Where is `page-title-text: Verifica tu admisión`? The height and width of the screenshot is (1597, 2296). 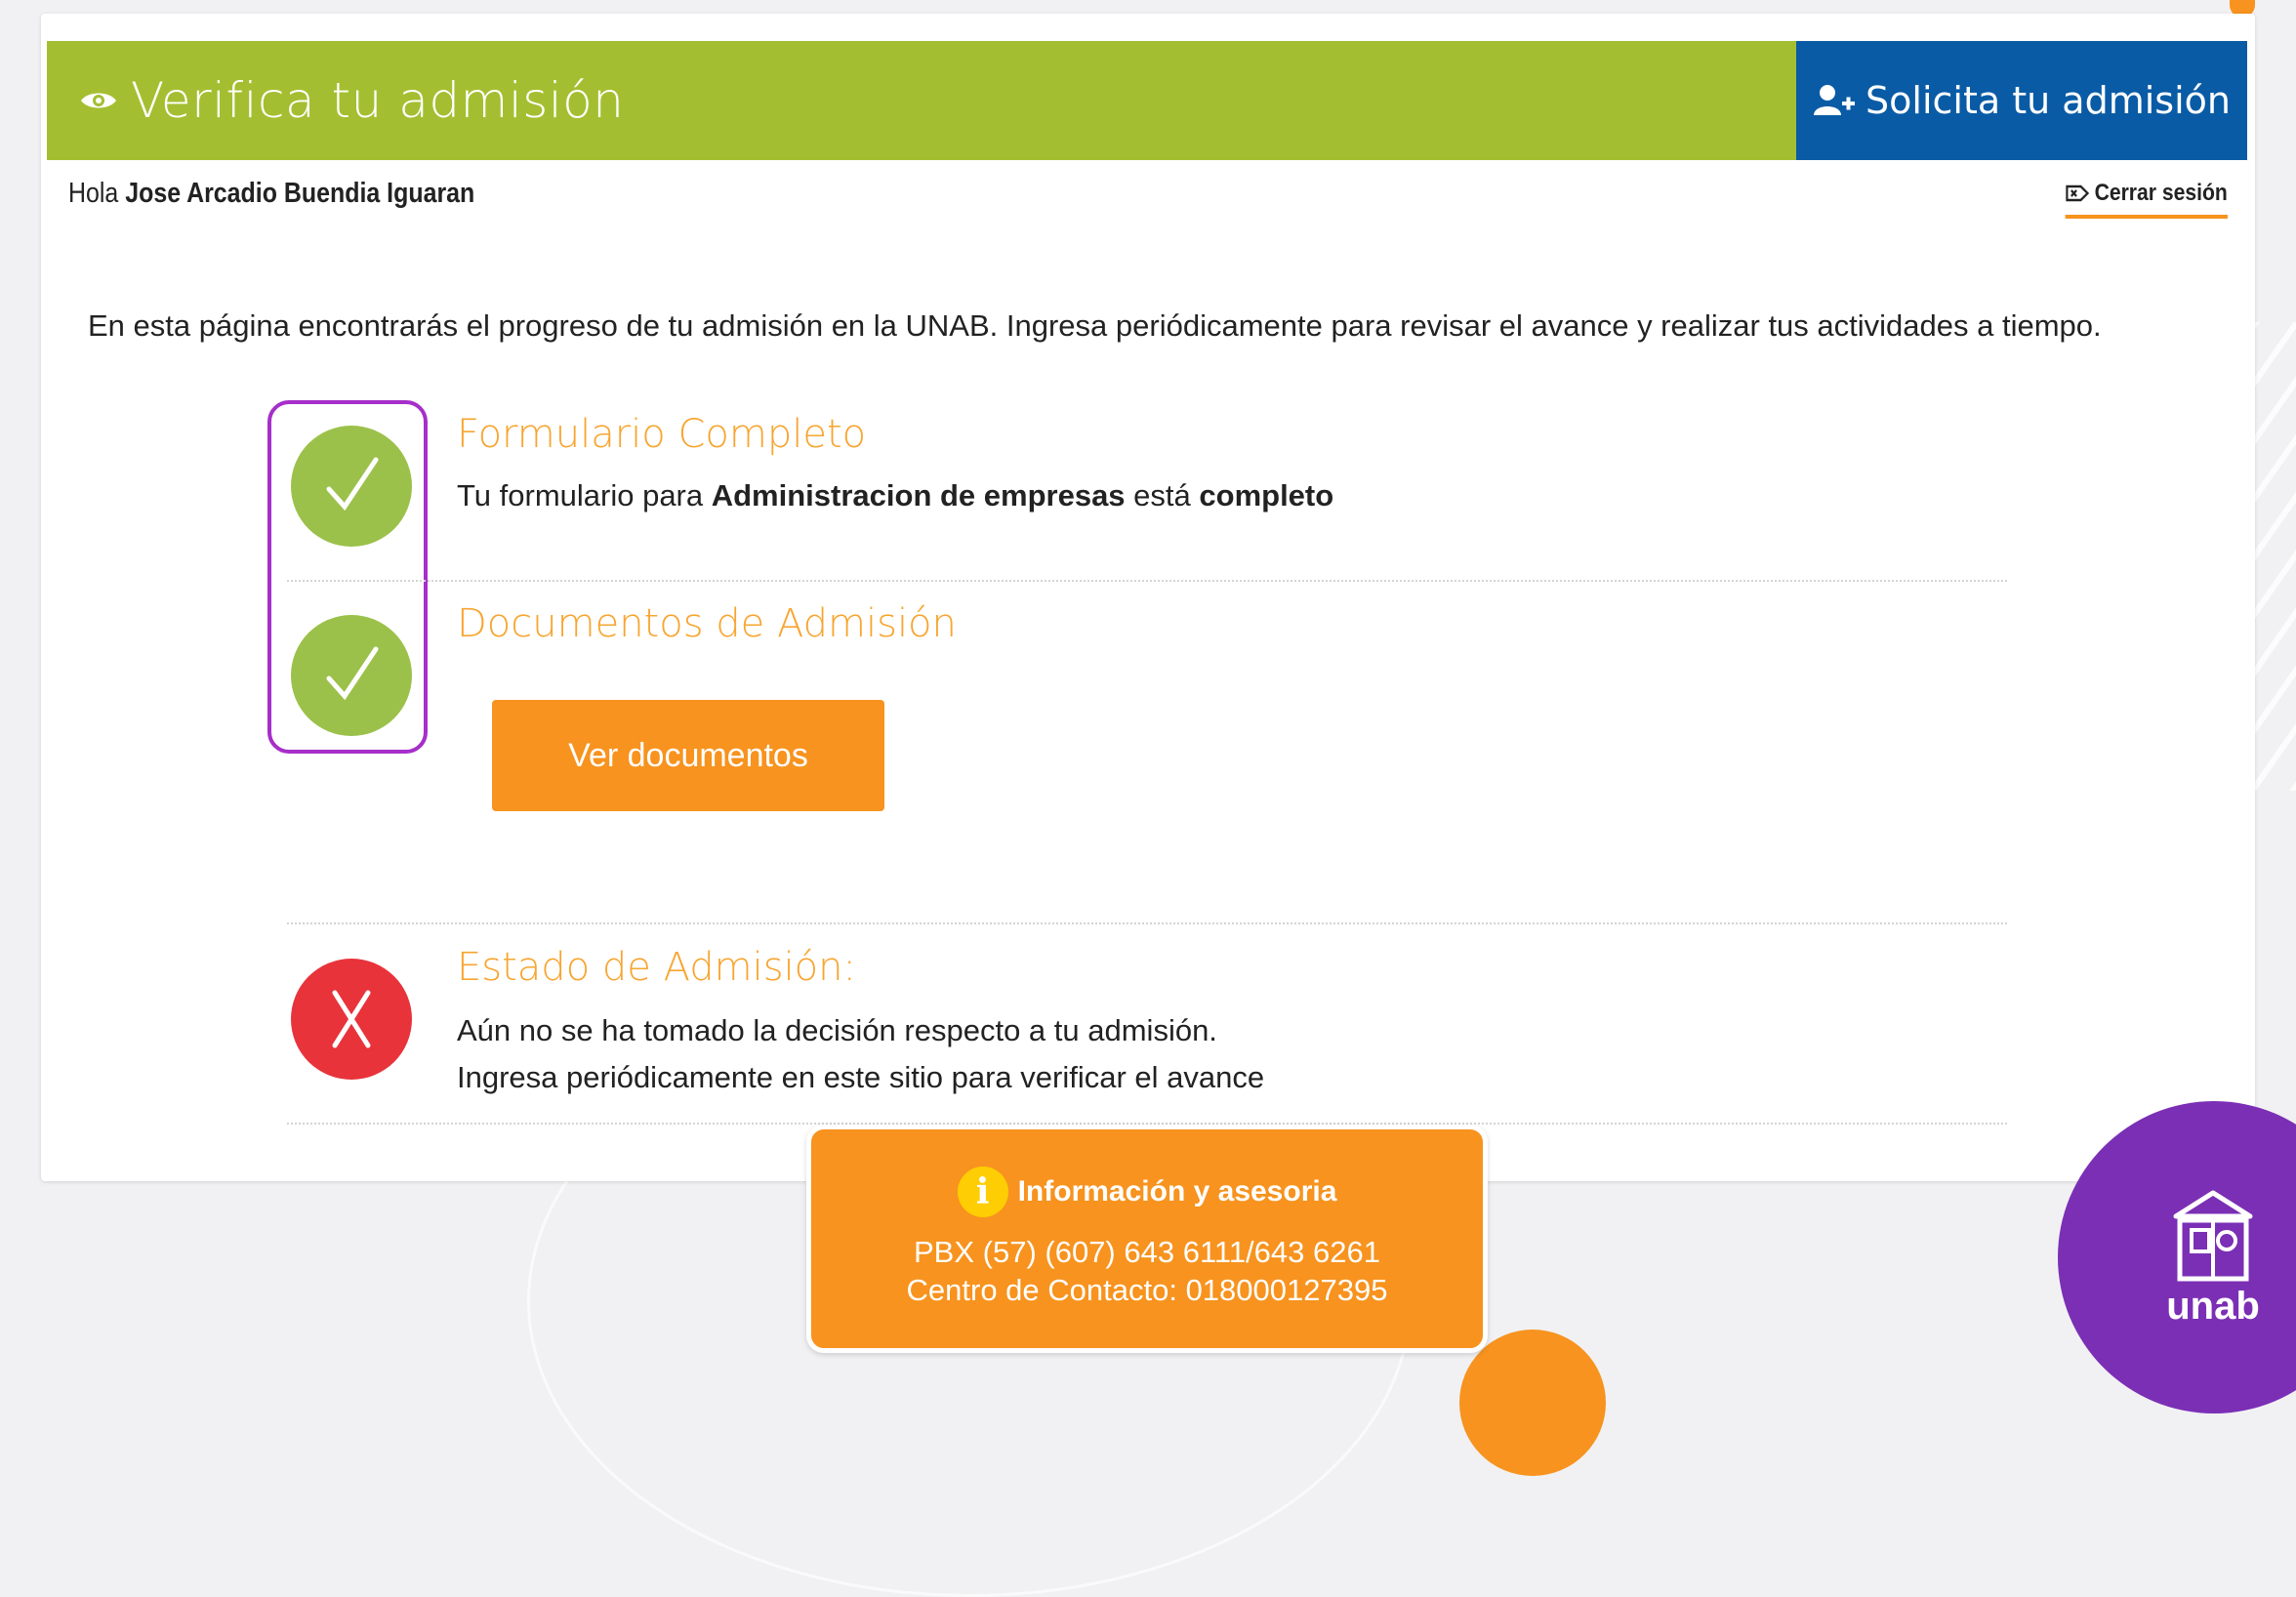
page-title-text: Verifica tu admisión is located at coordinates (378, 100).